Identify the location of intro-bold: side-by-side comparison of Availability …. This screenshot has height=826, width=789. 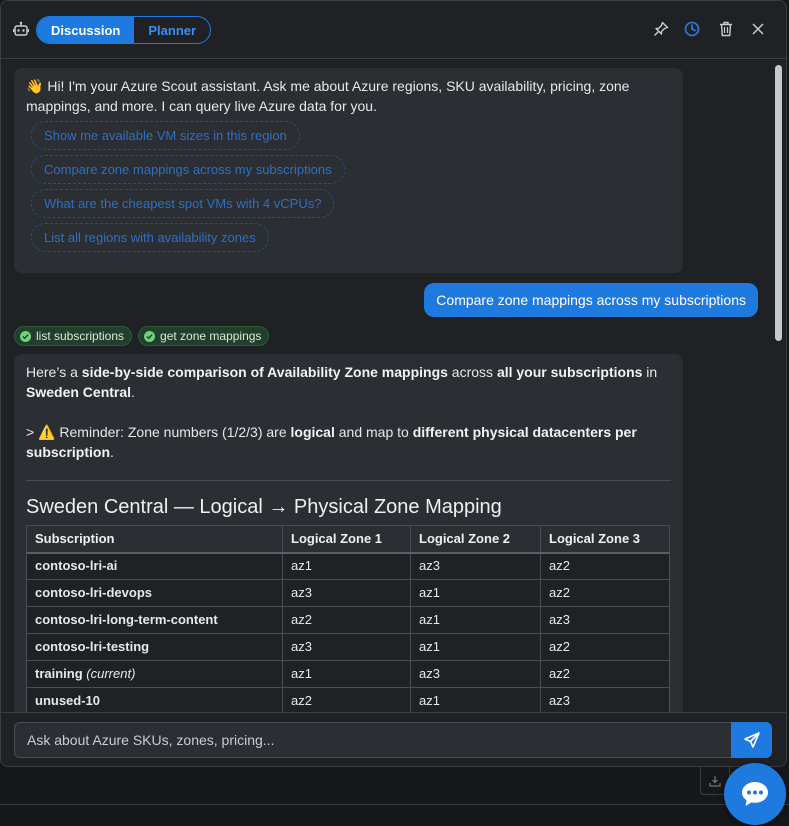
(264, 372).